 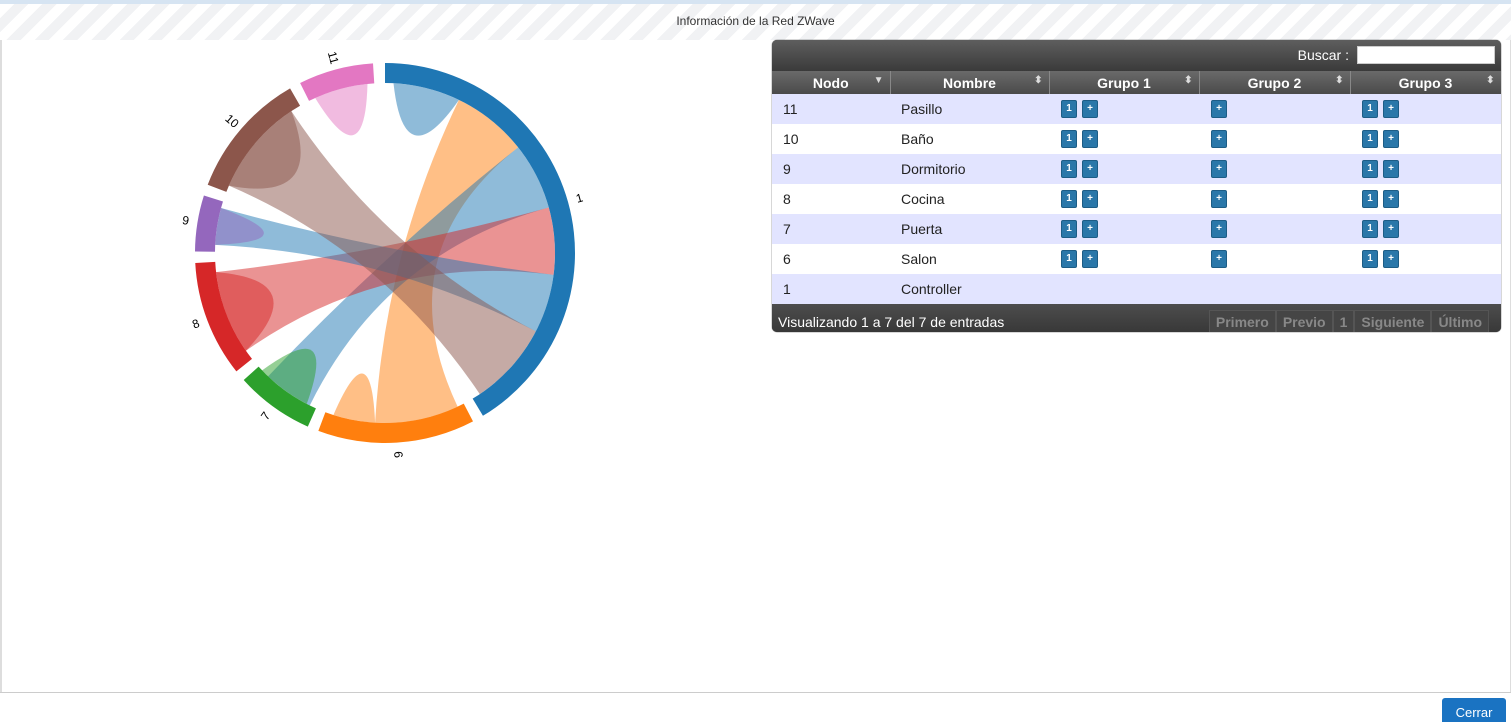 I want to click on pager-button: Siguiente, so click(x=1393, y=321).